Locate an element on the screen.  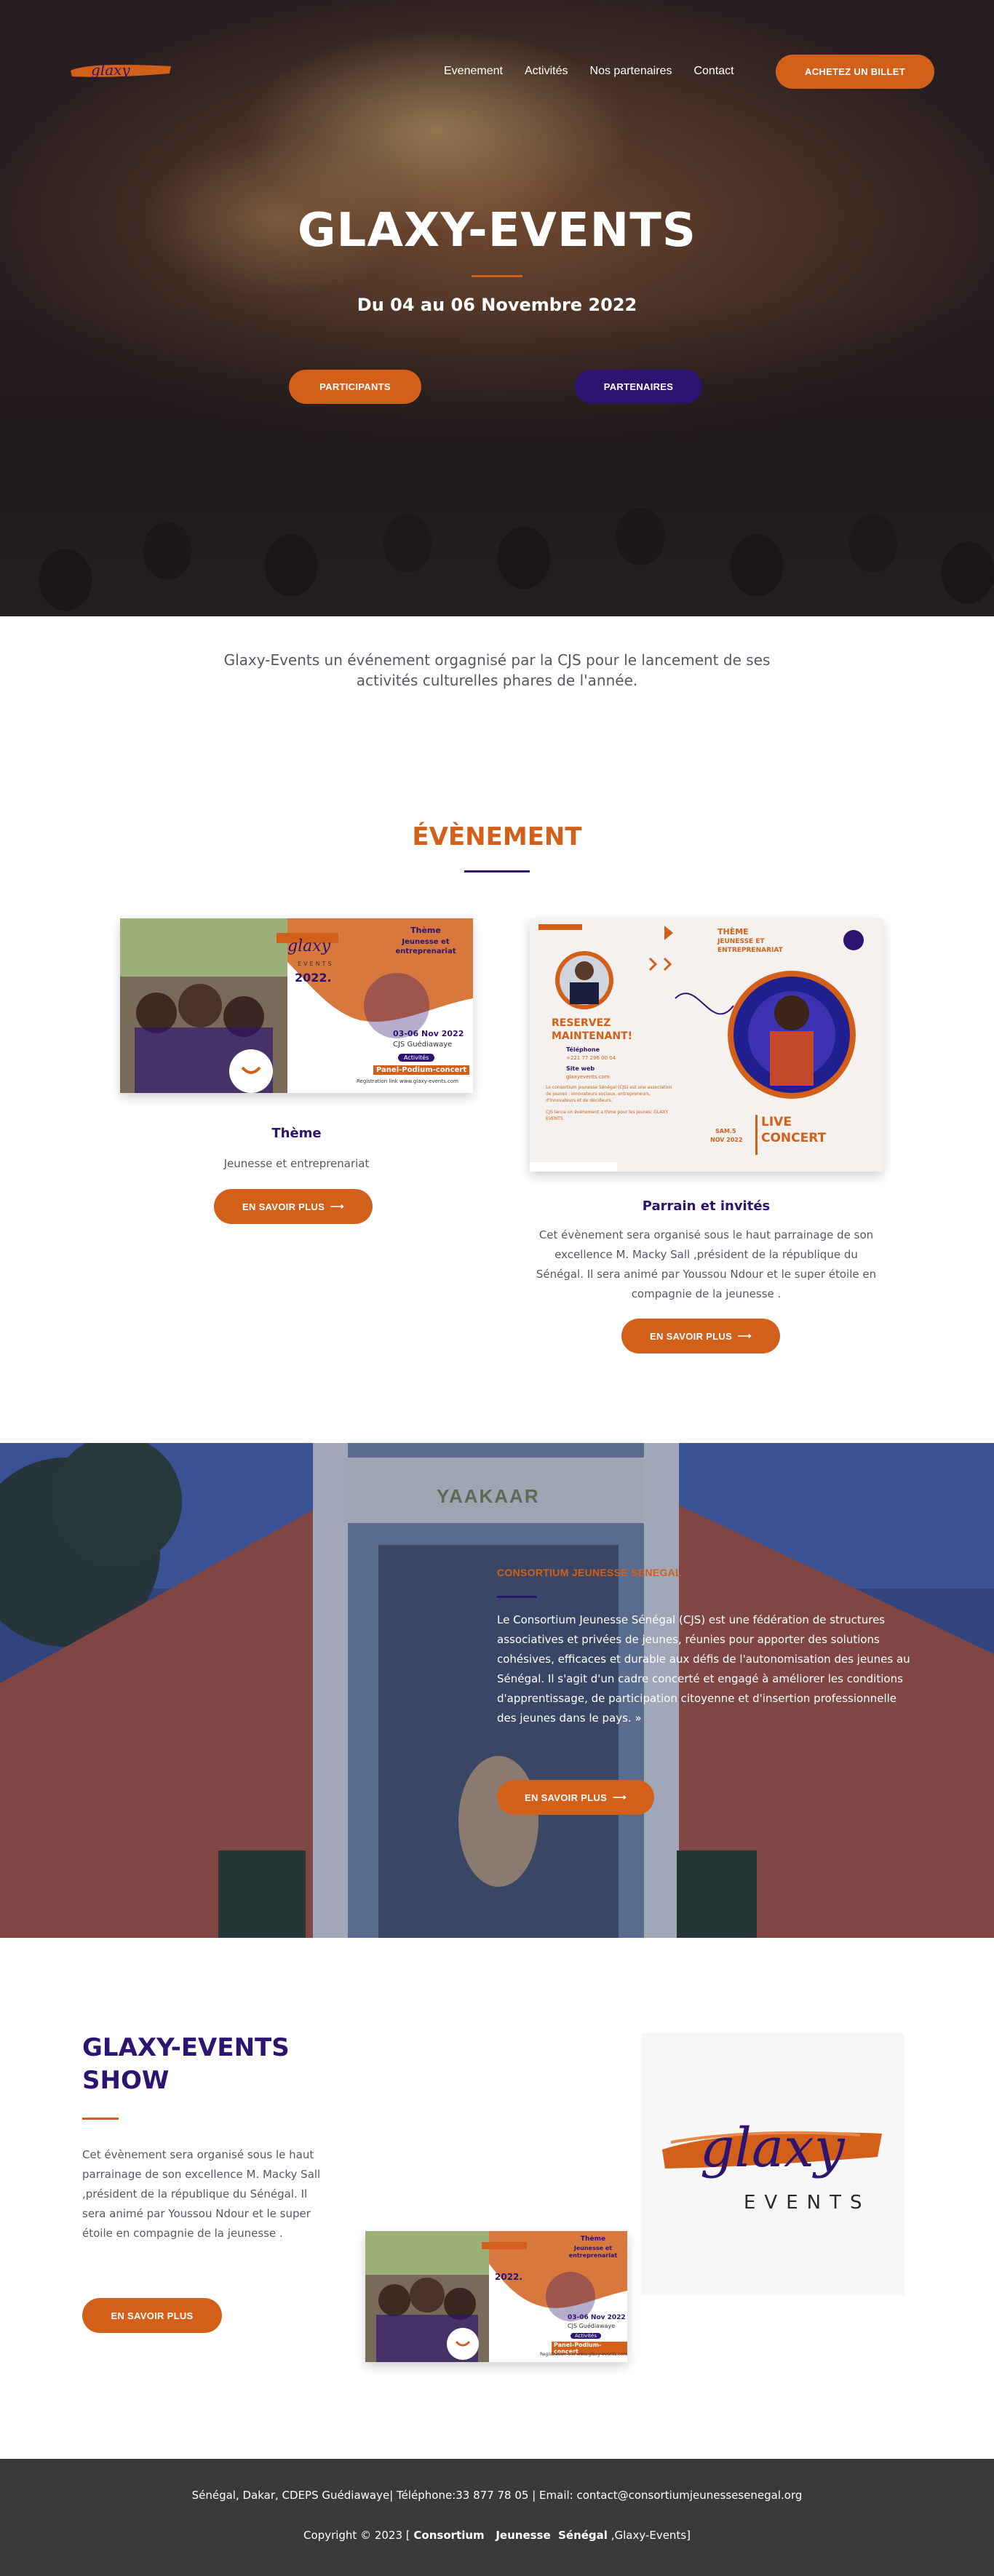
hero-divider is located at coordinates (497, 276).